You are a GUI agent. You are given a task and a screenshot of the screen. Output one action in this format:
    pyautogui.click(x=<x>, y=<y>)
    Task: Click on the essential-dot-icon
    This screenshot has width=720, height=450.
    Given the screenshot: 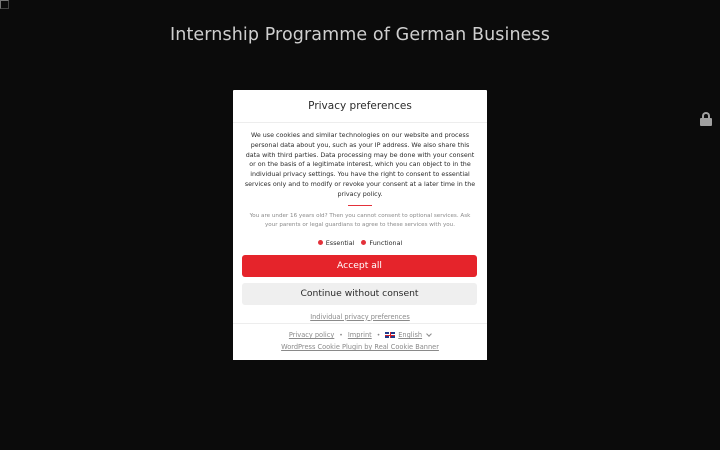 What is the action you would take?
    pyautogui.click(x=320, y=243)
    